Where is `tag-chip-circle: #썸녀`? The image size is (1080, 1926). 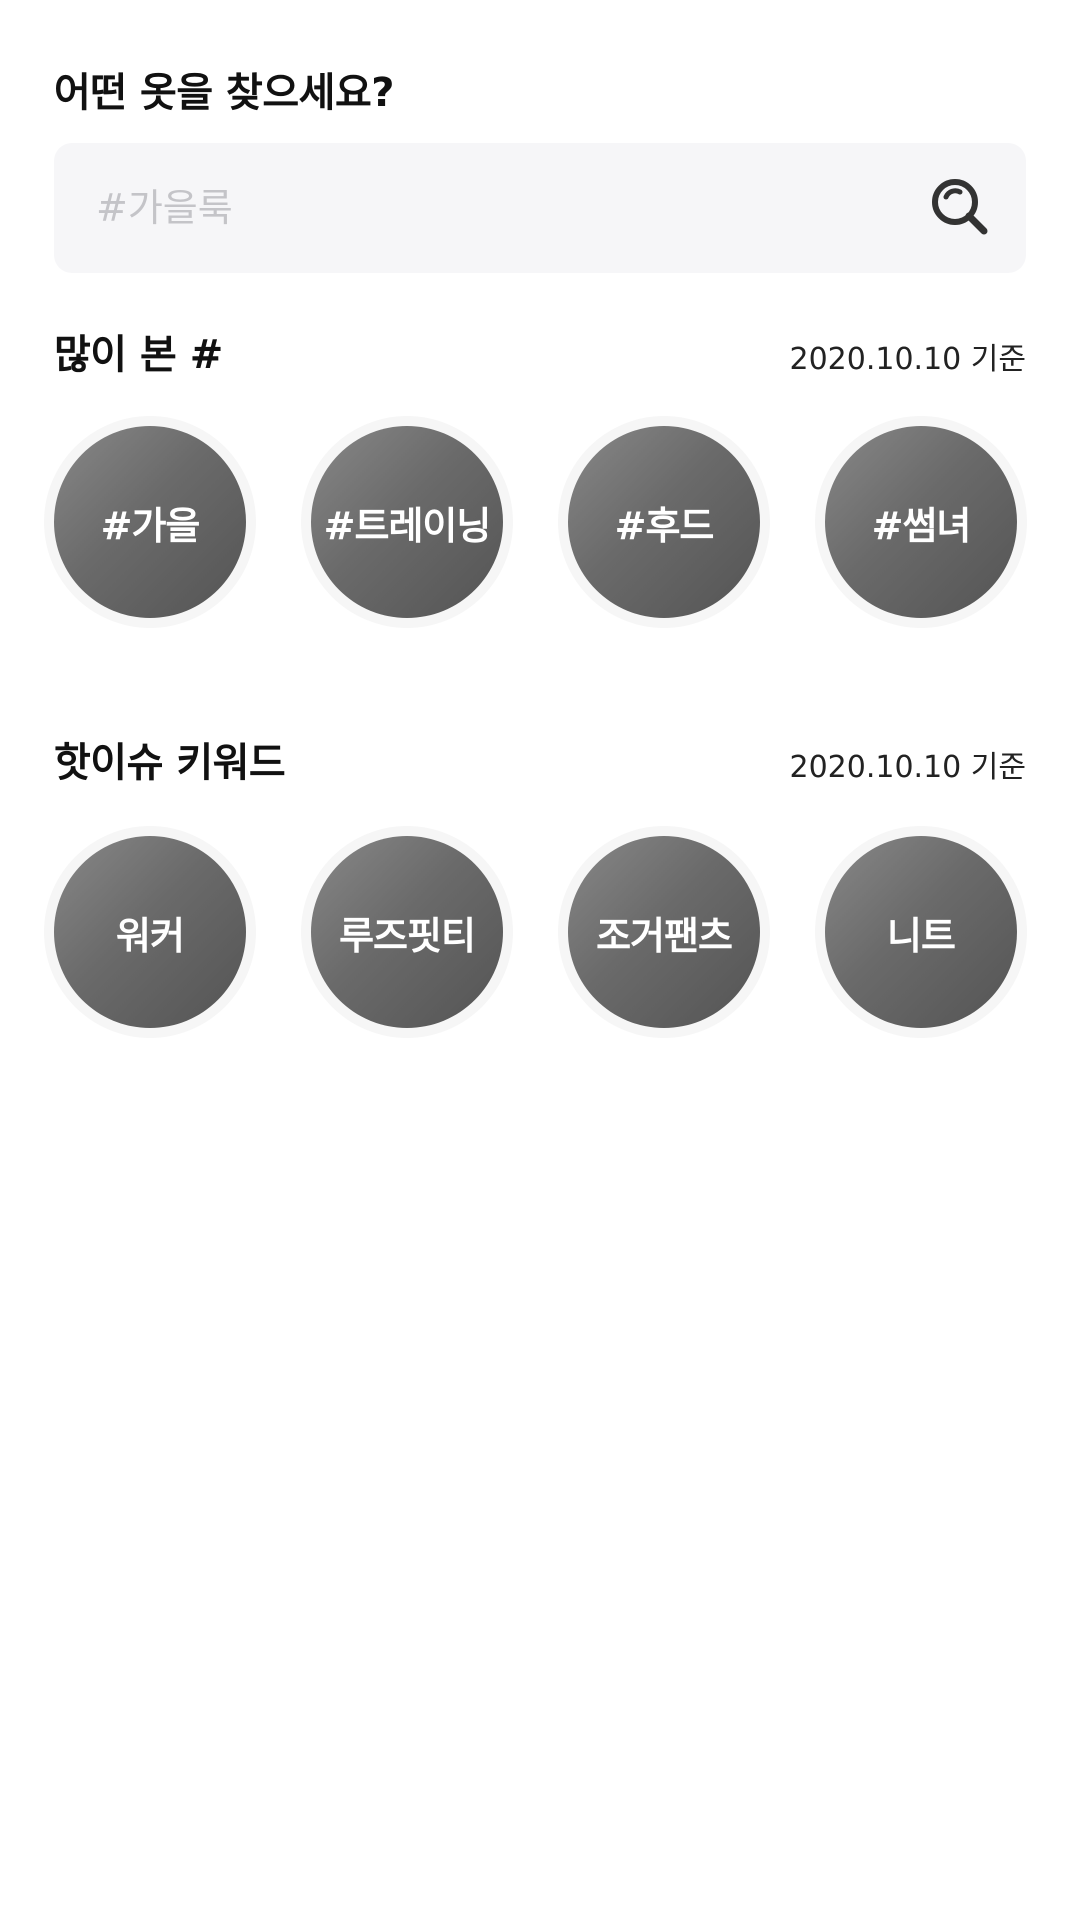 tag-chip-circle: #썸녀 is located at coordinates (921, 522).